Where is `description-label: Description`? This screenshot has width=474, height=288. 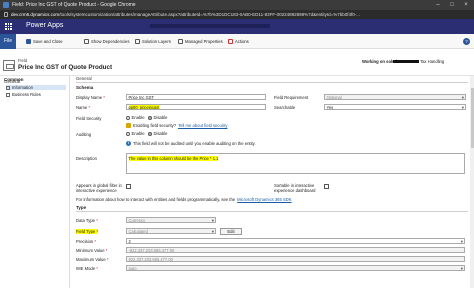 description-label: Description is located at coordinates (86, 158).